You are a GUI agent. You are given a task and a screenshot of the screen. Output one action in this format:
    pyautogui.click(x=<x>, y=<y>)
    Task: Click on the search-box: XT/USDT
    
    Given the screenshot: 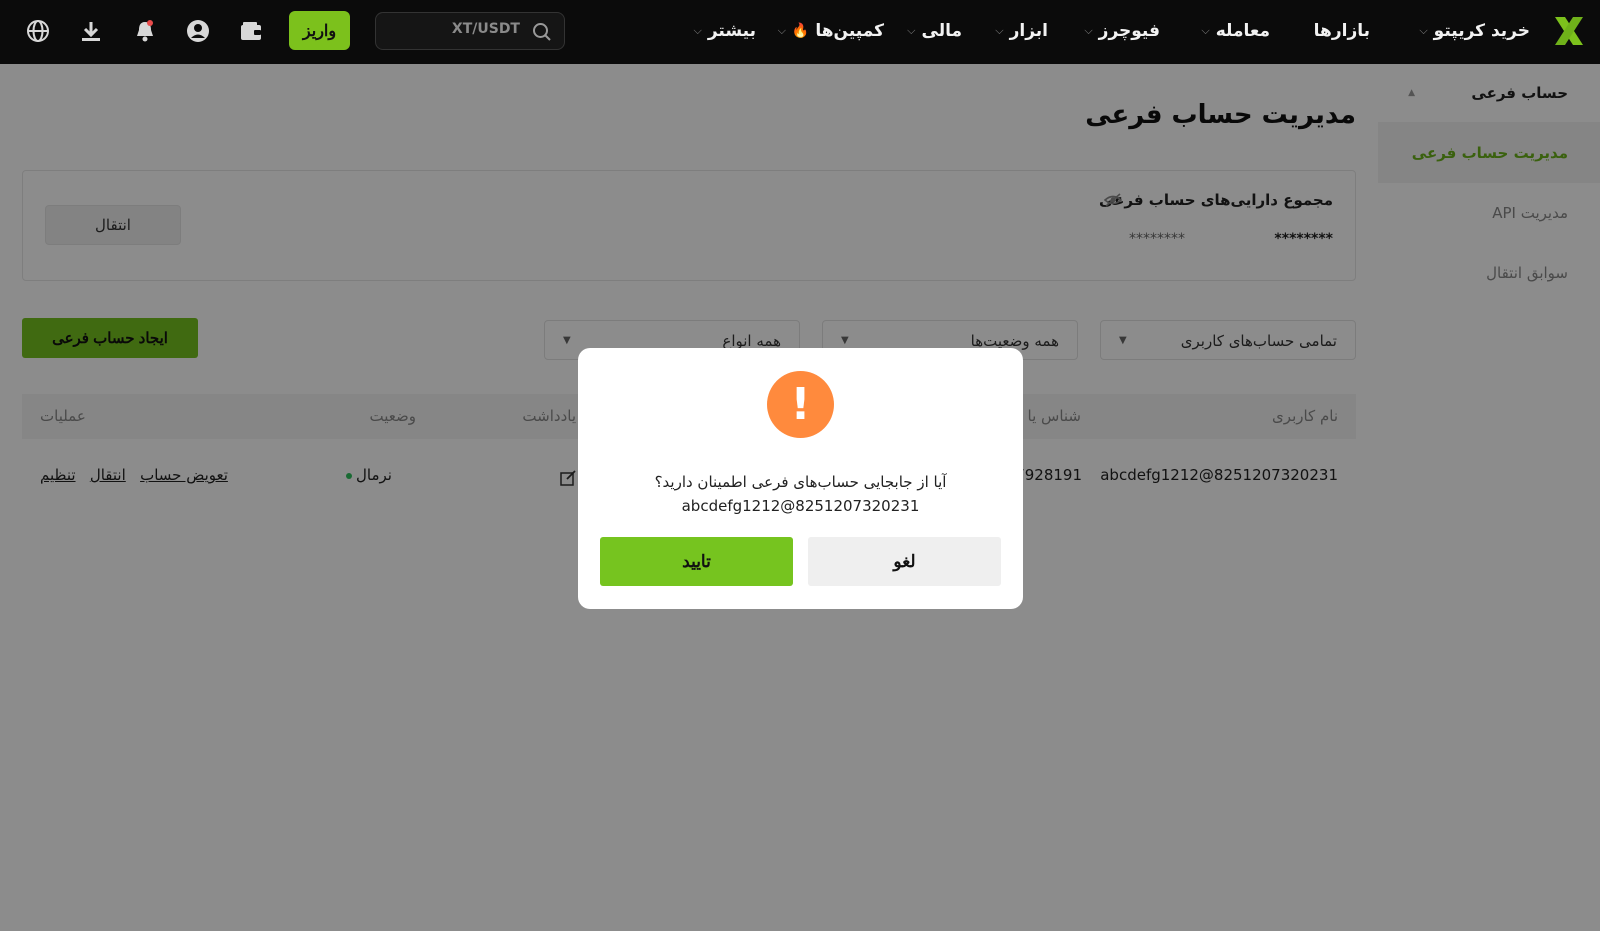 What is the action you would take?
    pyautogui.click(x=470, y=31)
    